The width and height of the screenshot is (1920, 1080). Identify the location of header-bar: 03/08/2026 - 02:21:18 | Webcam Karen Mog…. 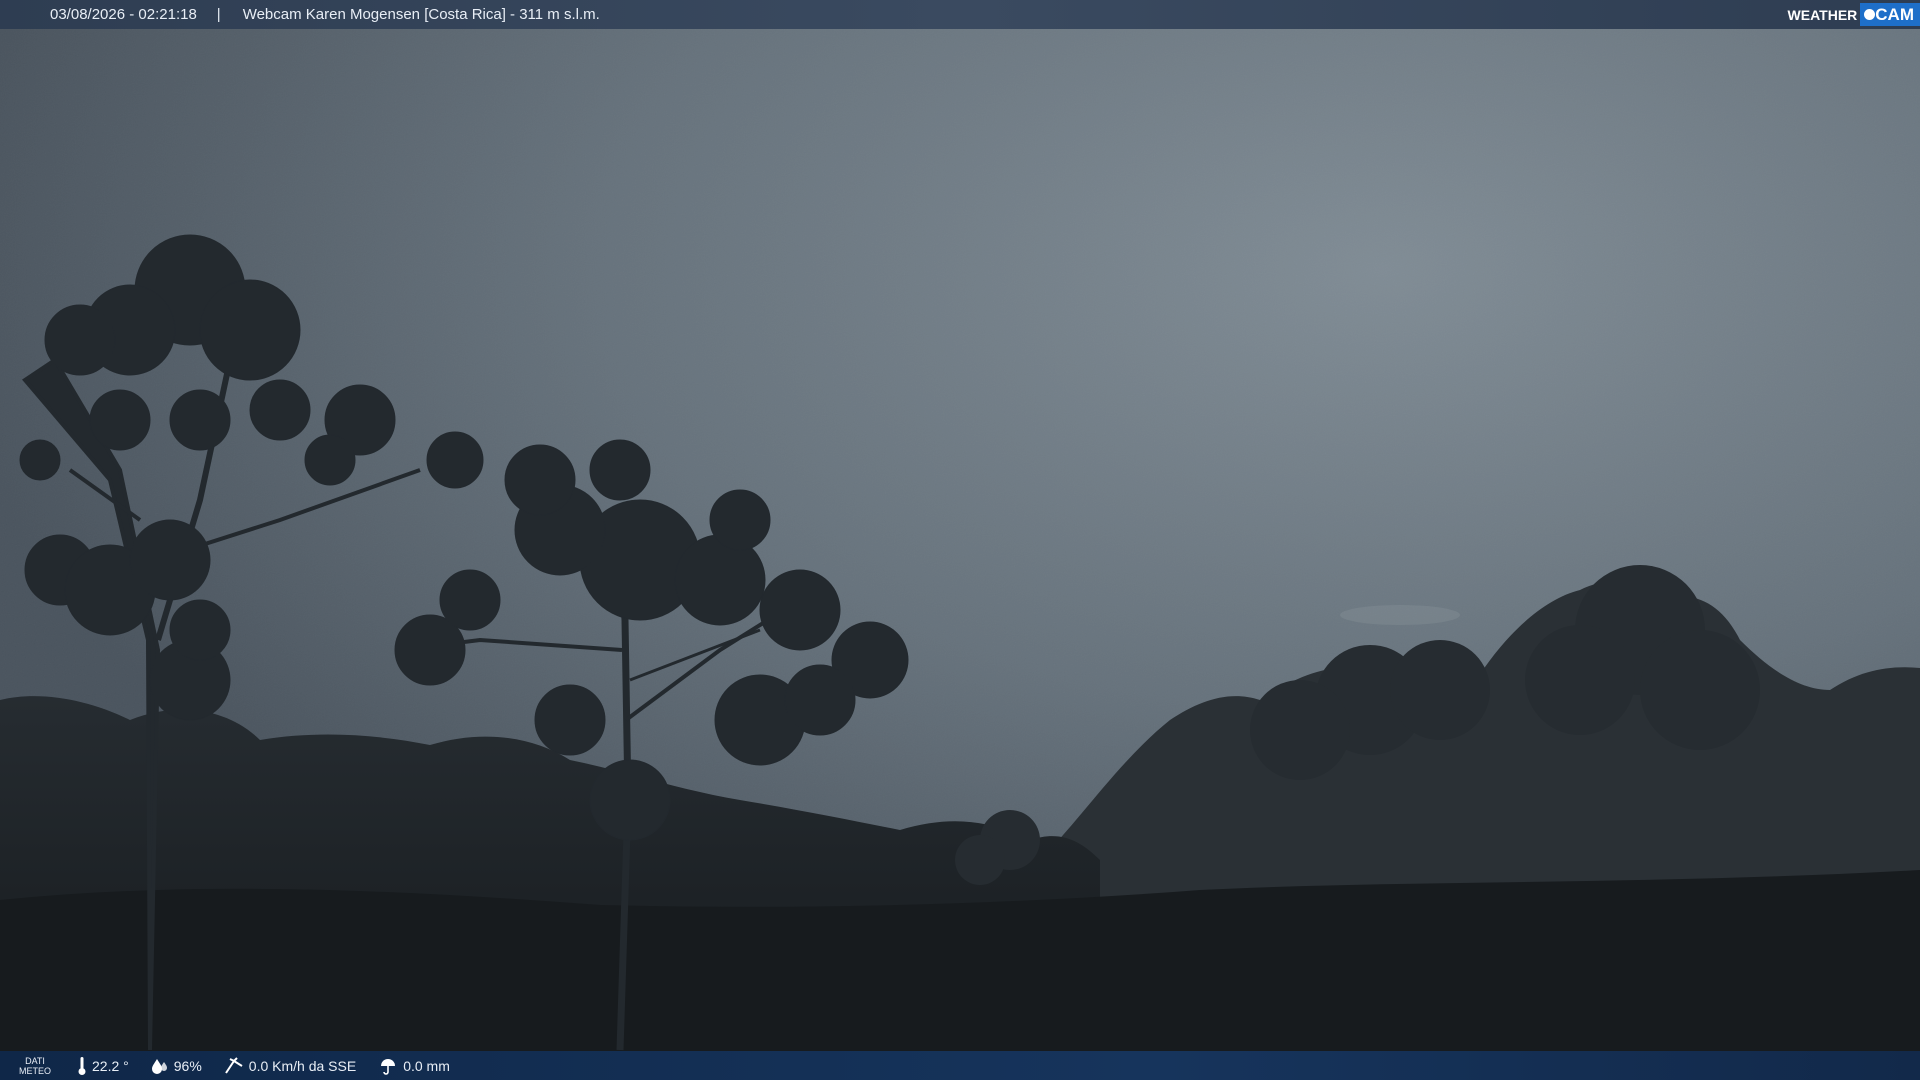
(960, 14).